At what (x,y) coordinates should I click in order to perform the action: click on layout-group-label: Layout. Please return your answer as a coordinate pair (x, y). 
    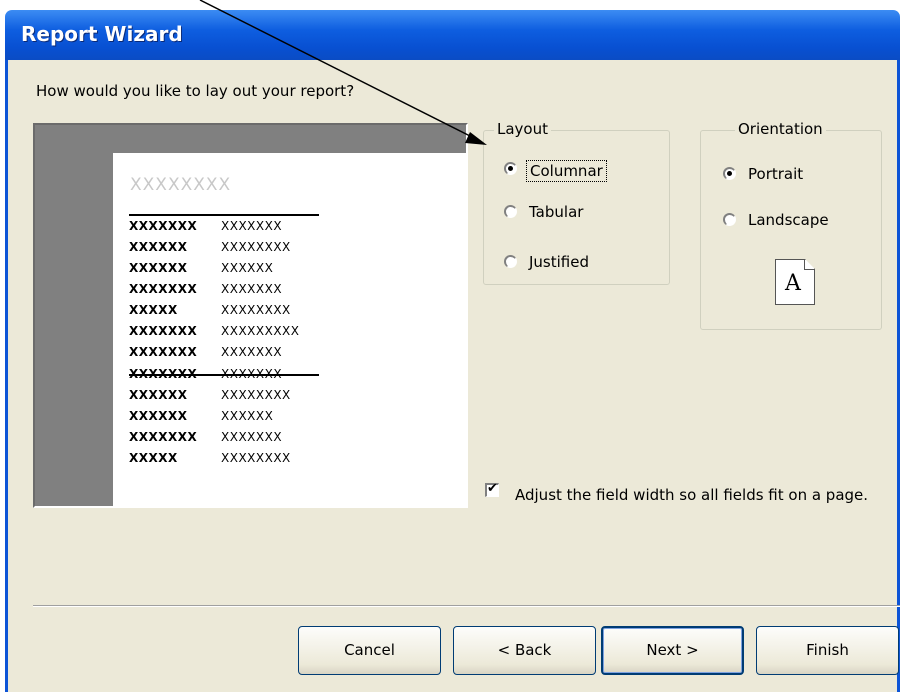
    Looking at the image, I should click on (522, 129).